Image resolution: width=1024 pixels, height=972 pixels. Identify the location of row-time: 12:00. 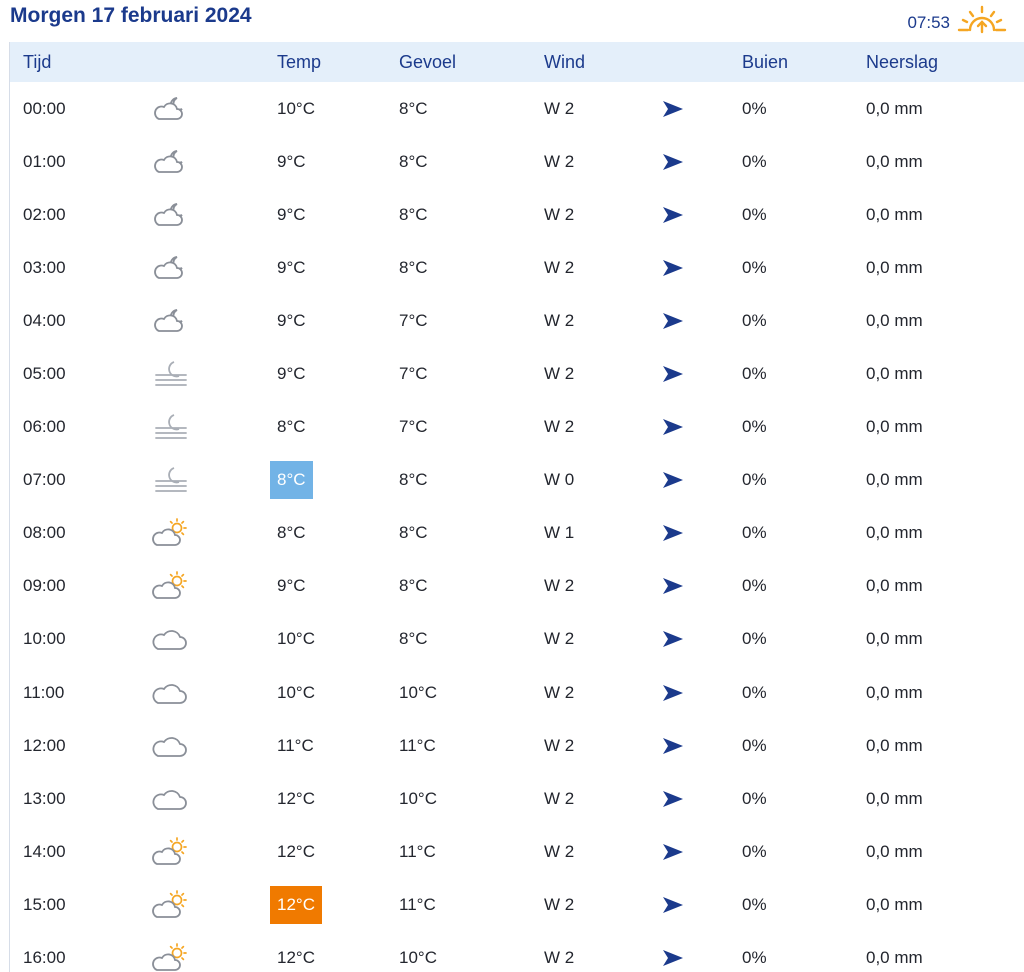
(44, 745).